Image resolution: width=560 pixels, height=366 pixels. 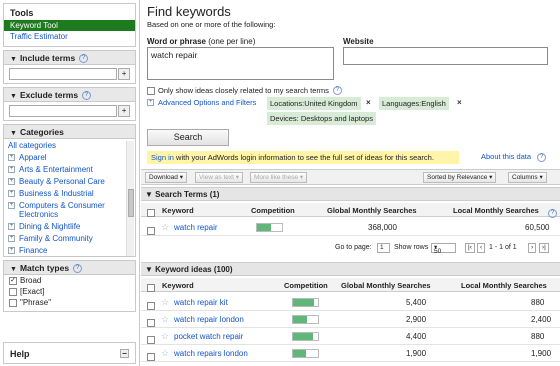 What do you see at coordinates (506, 156) in the screenshot?
I see `about-data-text: About this data` at bounding box center [506, 156].